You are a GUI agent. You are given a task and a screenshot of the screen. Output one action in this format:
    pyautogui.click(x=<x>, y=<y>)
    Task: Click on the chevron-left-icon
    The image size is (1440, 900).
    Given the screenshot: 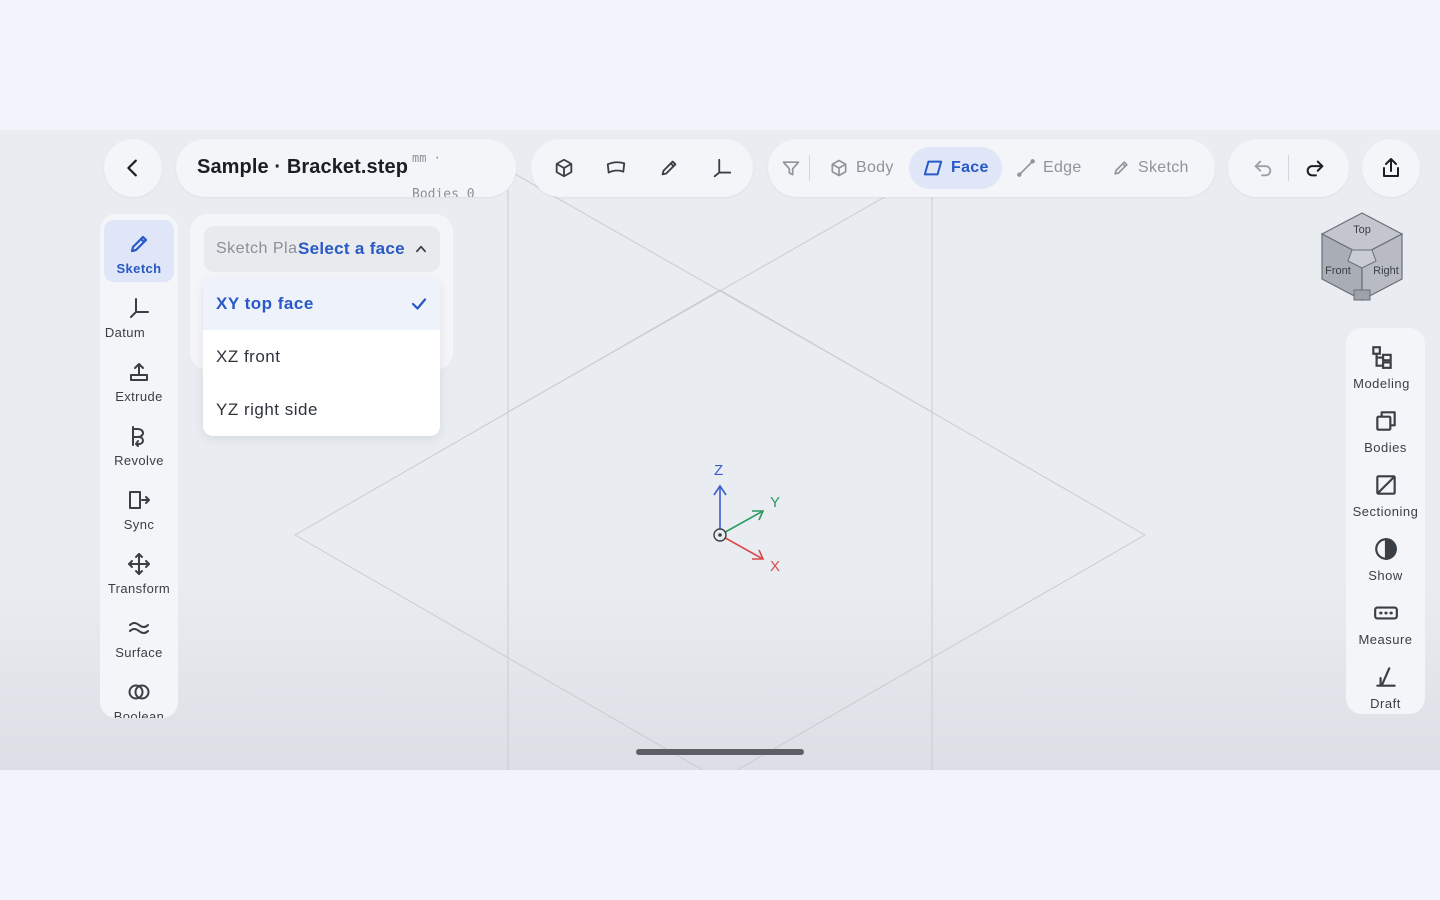 What is the action you would take?
    pyautogui.click(x=132, y=168)
    